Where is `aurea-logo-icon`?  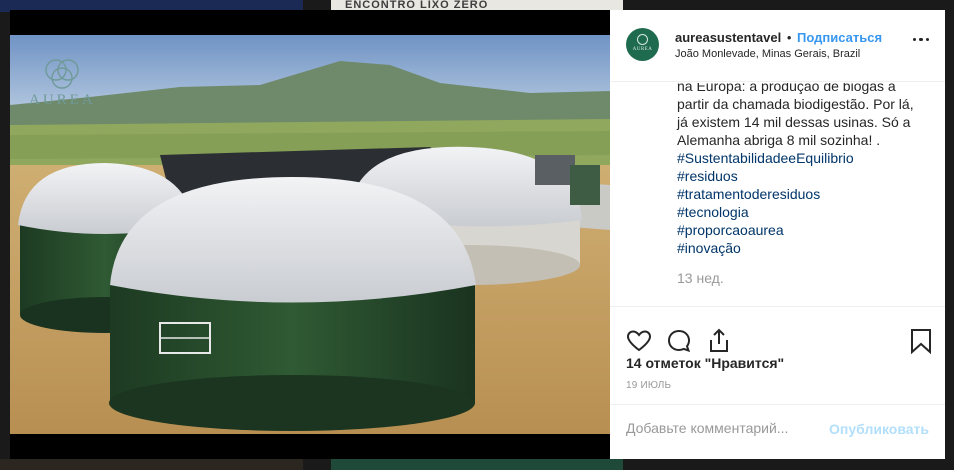 aurea-logo-icon is located at coordinates (62, 74).